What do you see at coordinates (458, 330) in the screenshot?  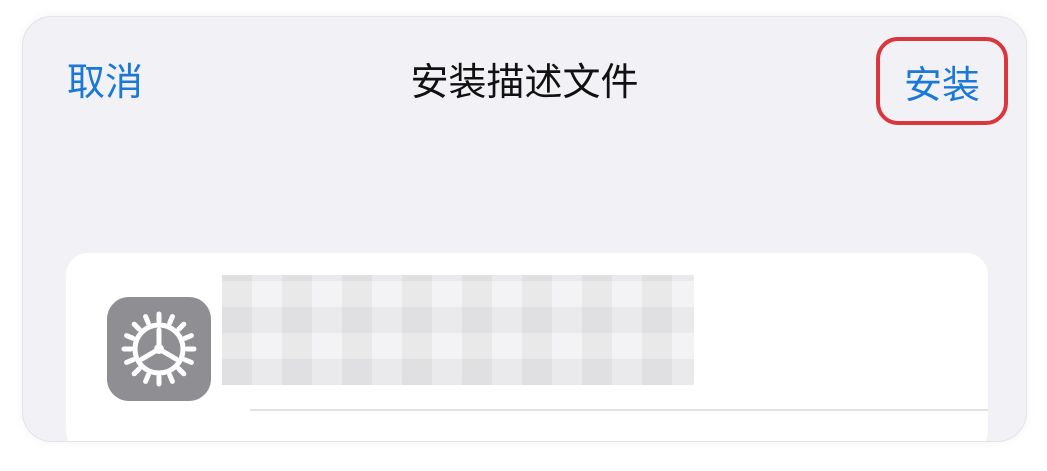 I see `profile-name-redacted` at bounding box center [458, 330].